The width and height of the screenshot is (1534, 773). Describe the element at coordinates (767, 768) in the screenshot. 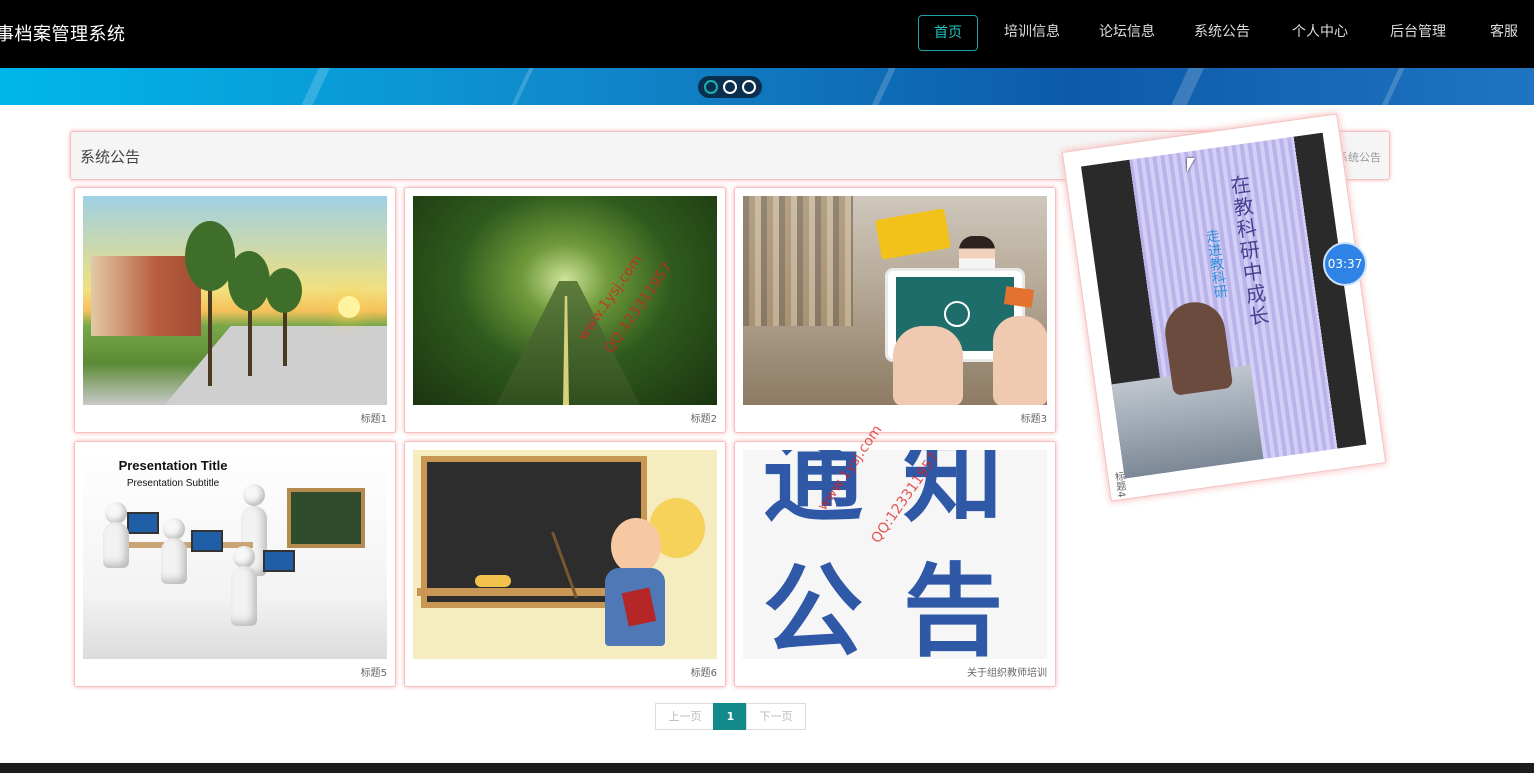

I see `footer-bar` at that location.